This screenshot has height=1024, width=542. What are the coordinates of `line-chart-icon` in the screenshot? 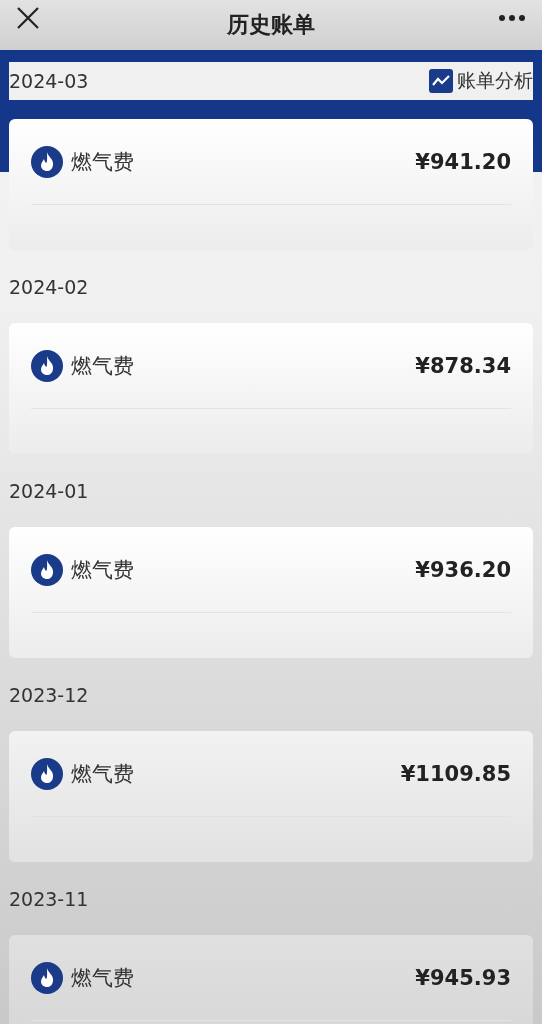 It's located at (441, 81).